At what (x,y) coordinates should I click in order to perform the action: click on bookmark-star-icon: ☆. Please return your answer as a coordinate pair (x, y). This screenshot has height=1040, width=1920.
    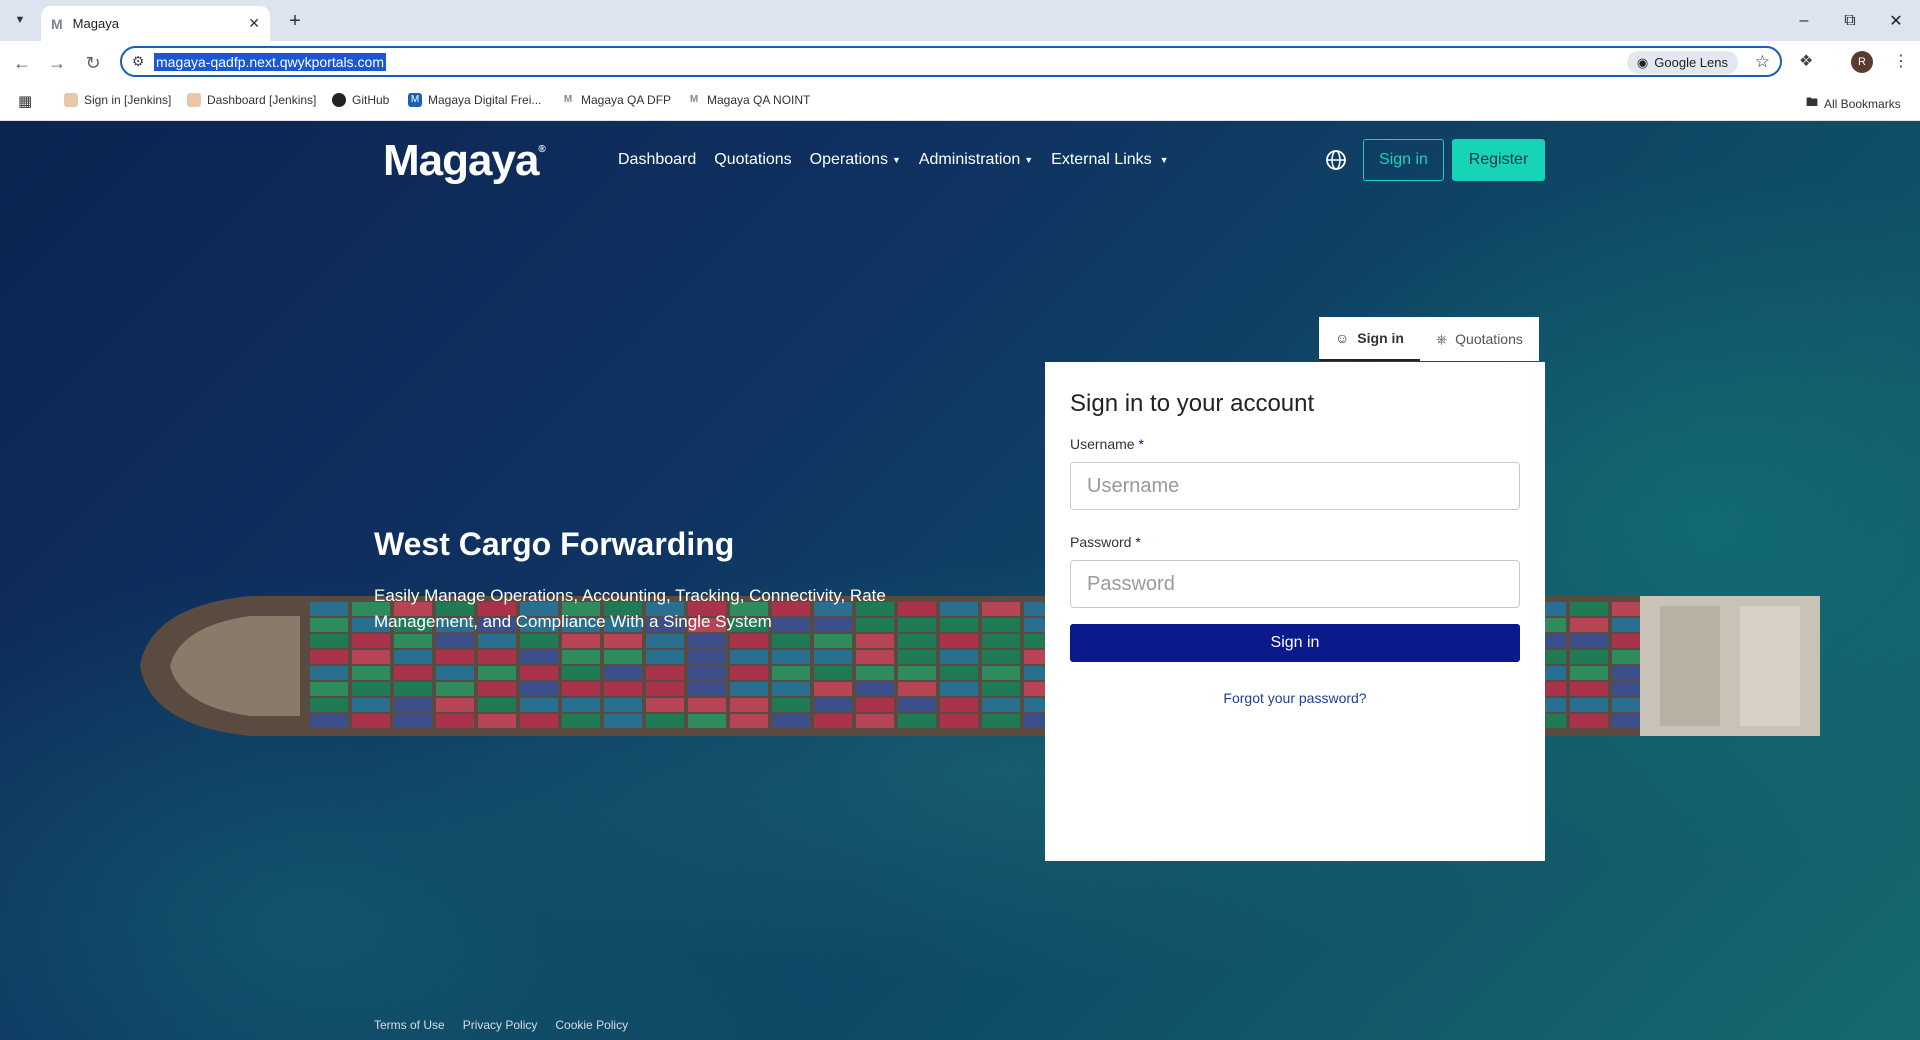
    Looking at the image, I should click on (1762, 62).